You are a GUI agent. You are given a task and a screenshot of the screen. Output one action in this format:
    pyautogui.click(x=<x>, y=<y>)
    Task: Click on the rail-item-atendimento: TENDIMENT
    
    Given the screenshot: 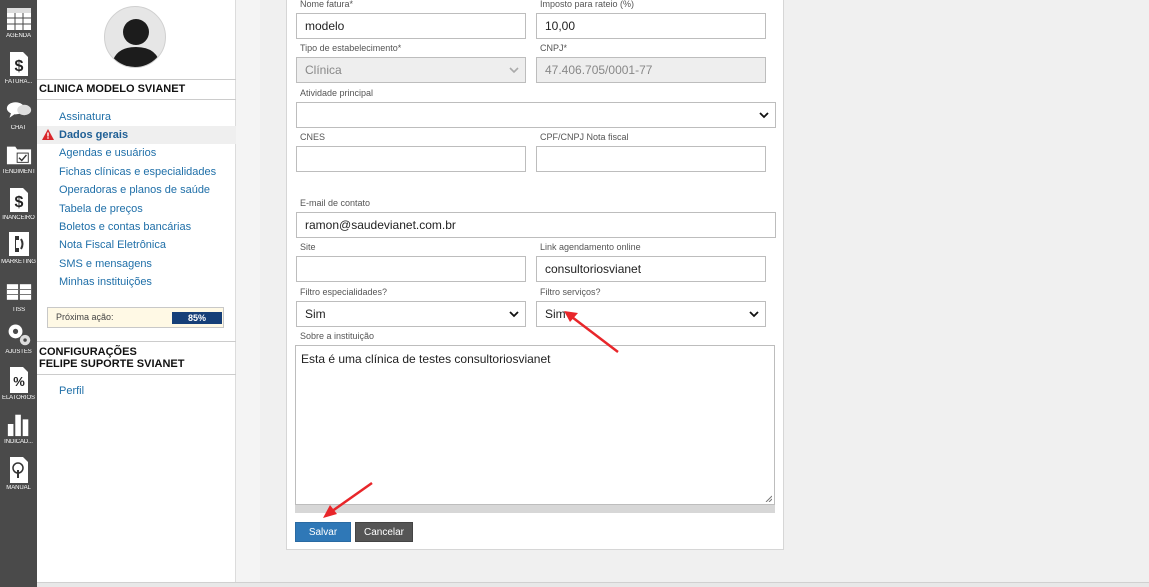 What is the action you would take?
    pyautogui.click(x=18, y=157)
    